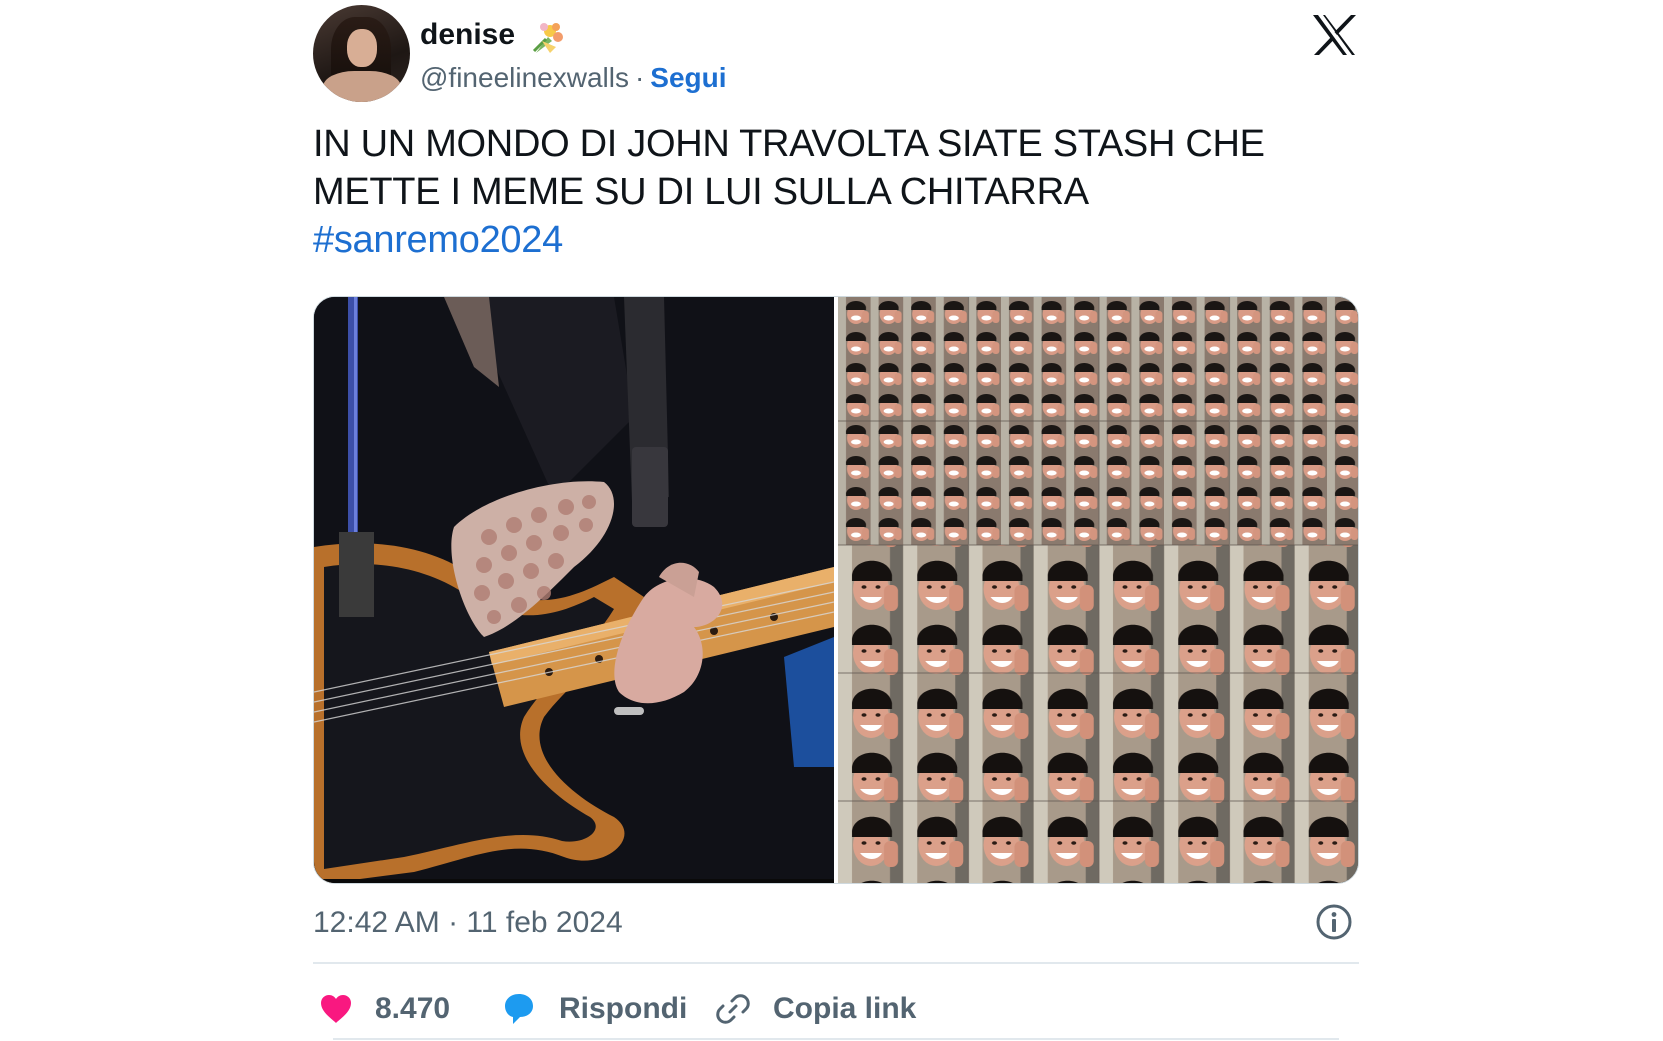 The height and width of the screenshot is (1041, 1663). What do you see at coordinates (836, 1039) in the screenshot?
I see `bottom-divider` at bounding box center [836, 1039].